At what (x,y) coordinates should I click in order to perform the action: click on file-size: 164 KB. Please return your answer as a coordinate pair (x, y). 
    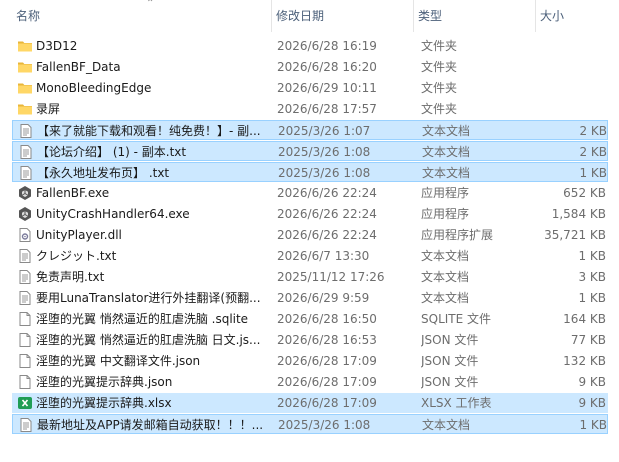
    Looking at the image, I should click on (584, 319).